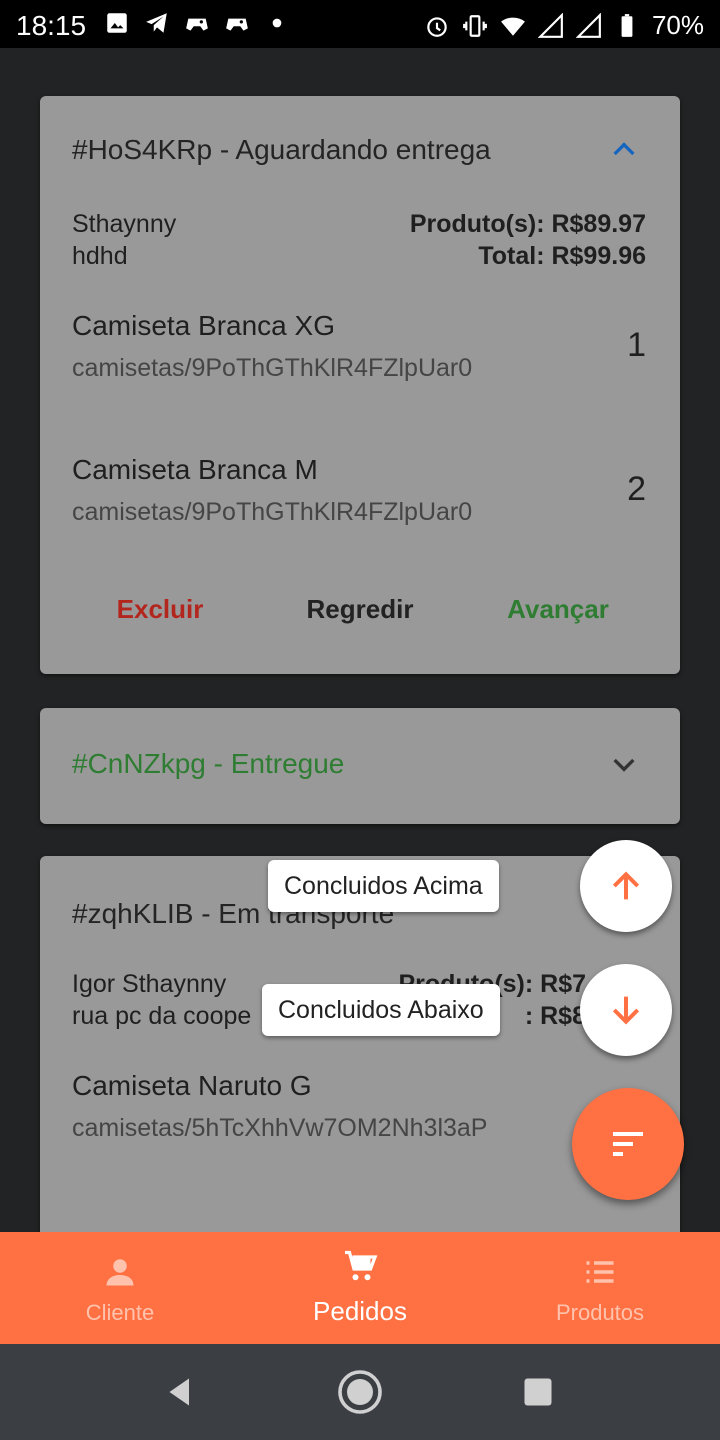 This screenshot has height=1440, width=720. What do you see at coordinates (381, 1010) in the screenshot?
I see `sort-down-label: Concluidos Abaixo` at bounding box center [381, 1010].